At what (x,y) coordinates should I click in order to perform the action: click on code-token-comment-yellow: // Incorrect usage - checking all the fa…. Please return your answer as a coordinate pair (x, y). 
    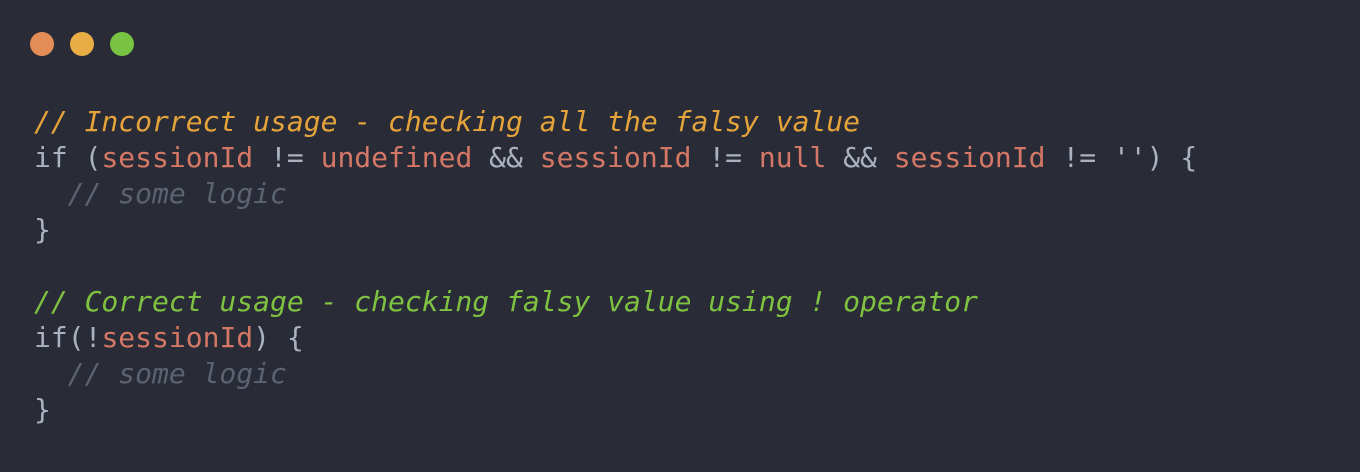
    Looking at the image, I should click on (447, 121).